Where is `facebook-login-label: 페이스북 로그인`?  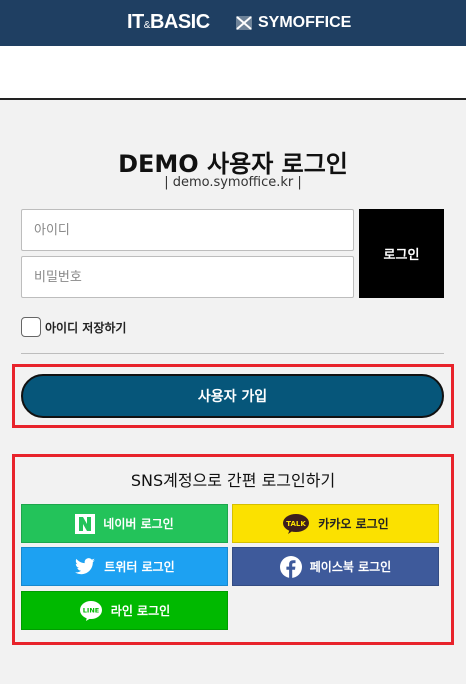 facebook-login-label: 페이스북 로그인 is located at coordinates (350, 567).